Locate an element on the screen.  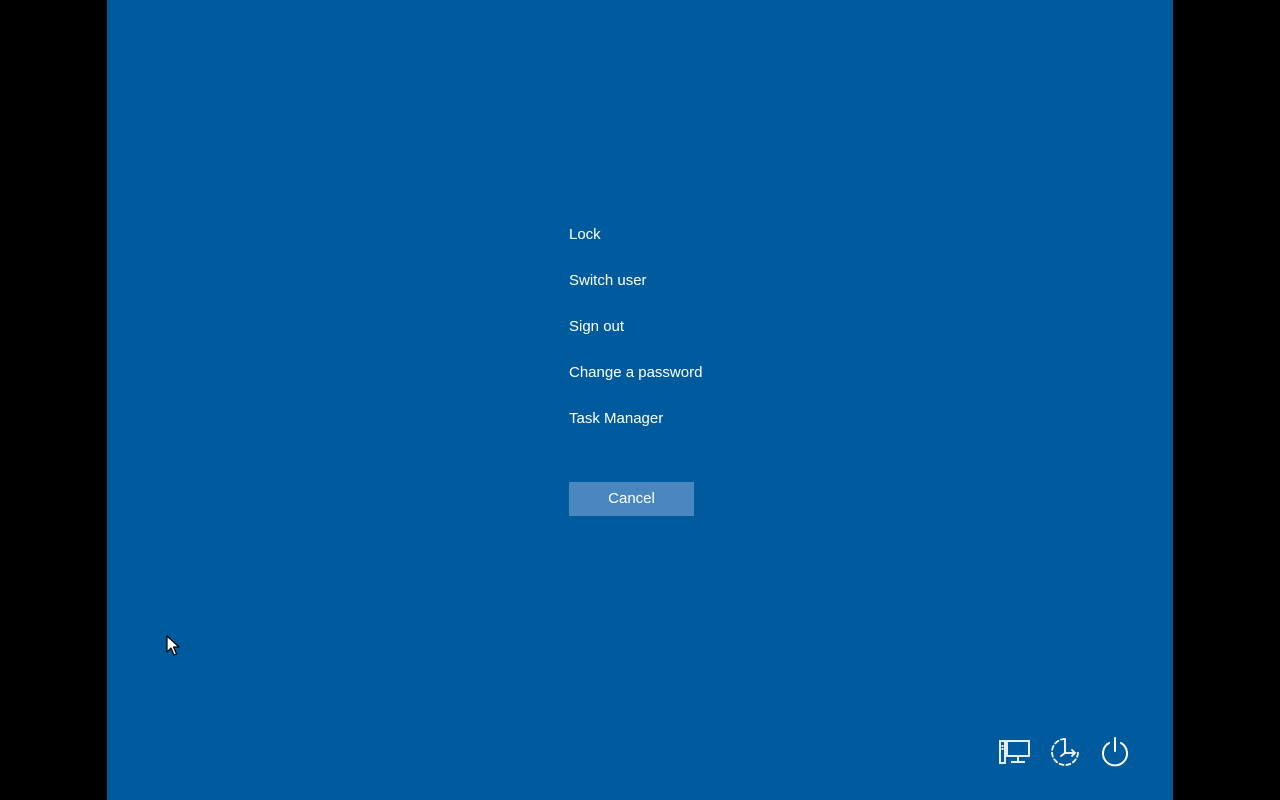
cancel-button: Cancel is located at coordinates (631, 499).